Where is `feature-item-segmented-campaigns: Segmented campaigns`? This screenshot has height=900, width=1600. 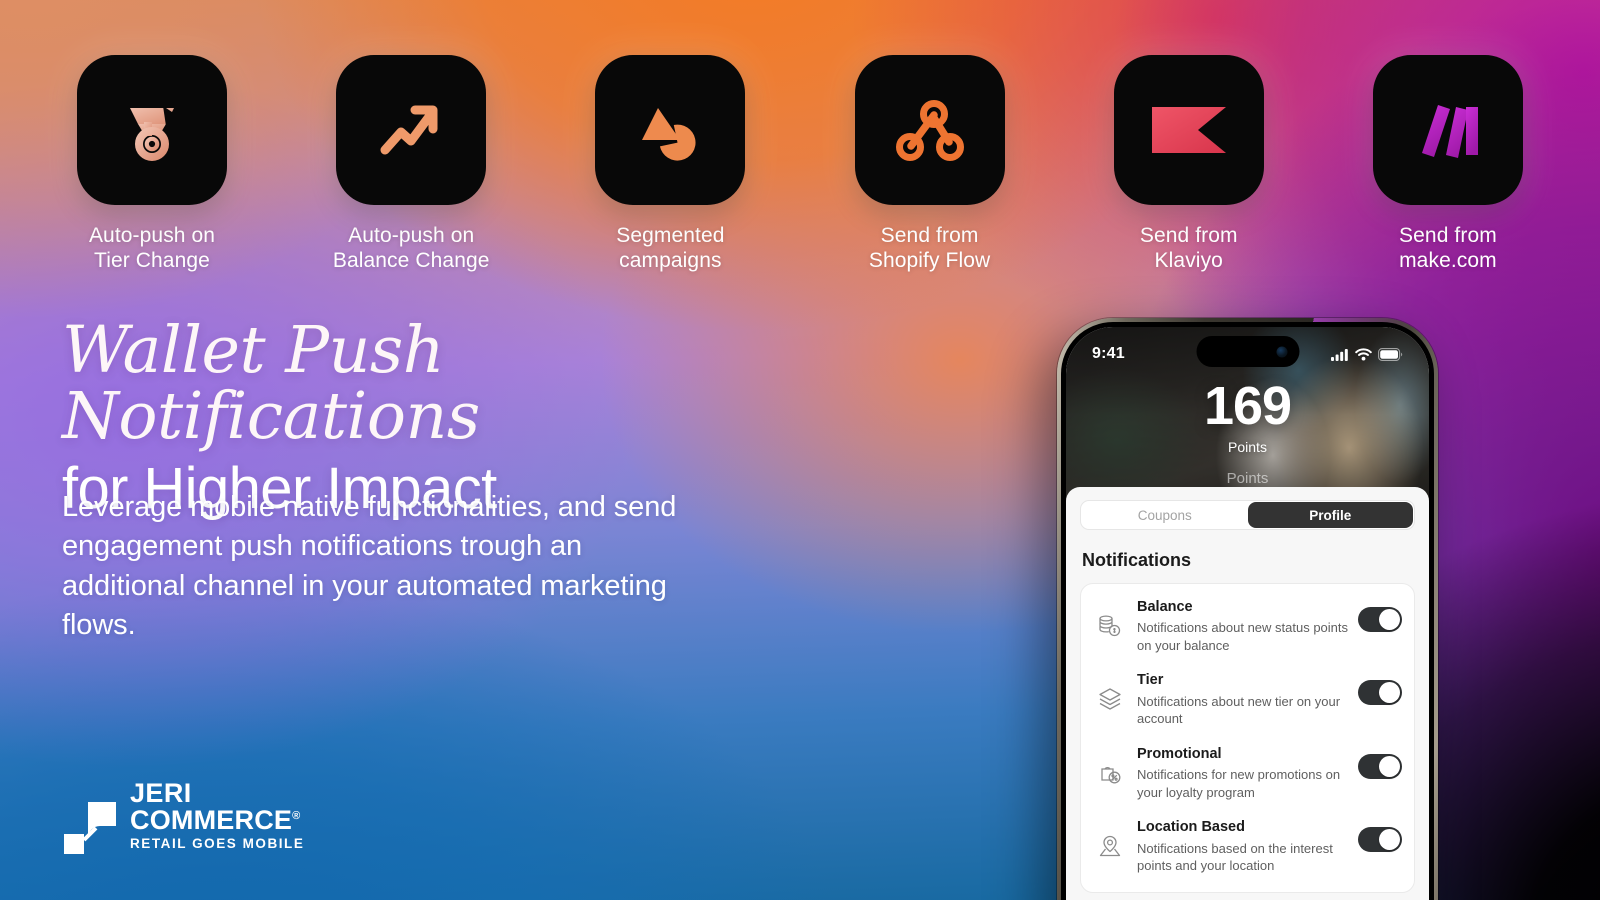 feature-item-segmented-campaigns: Segmented campaigns is located at coordinates (670, 164).